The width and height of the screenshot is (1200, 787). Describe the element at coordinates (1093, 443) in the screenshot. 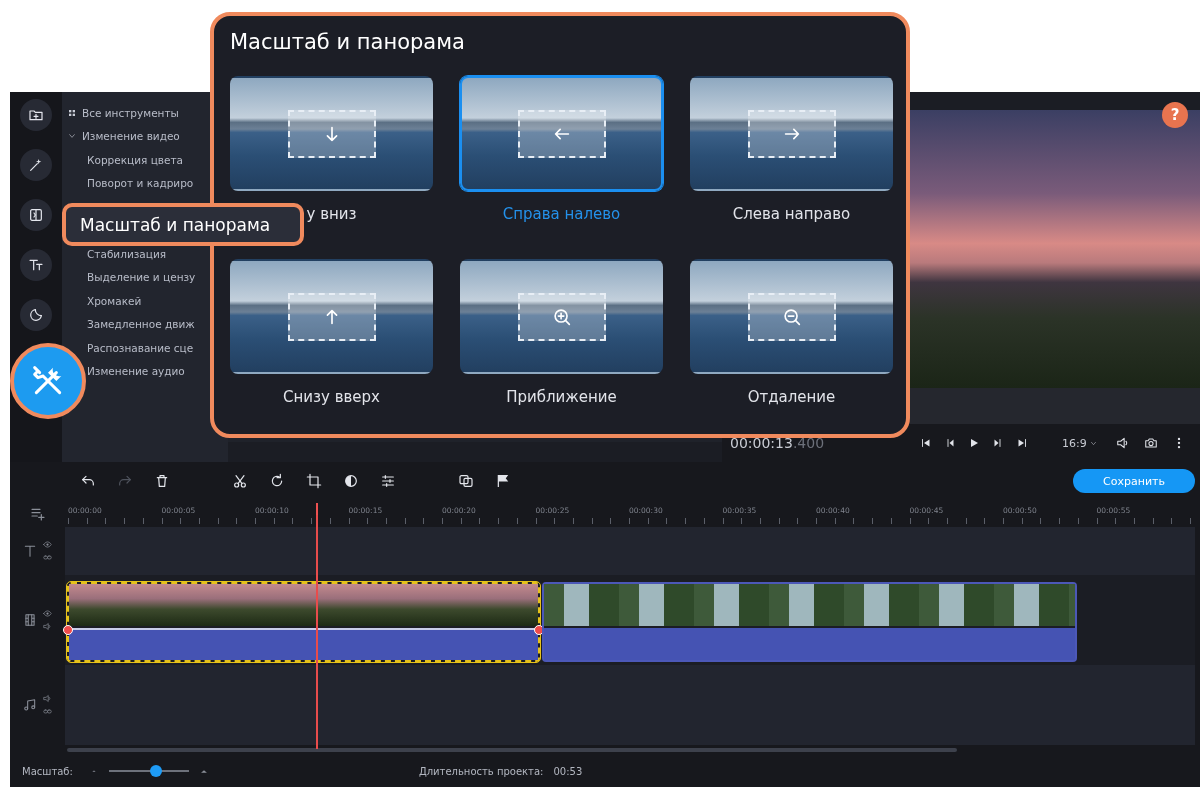

I see `caret-icon` at that location.